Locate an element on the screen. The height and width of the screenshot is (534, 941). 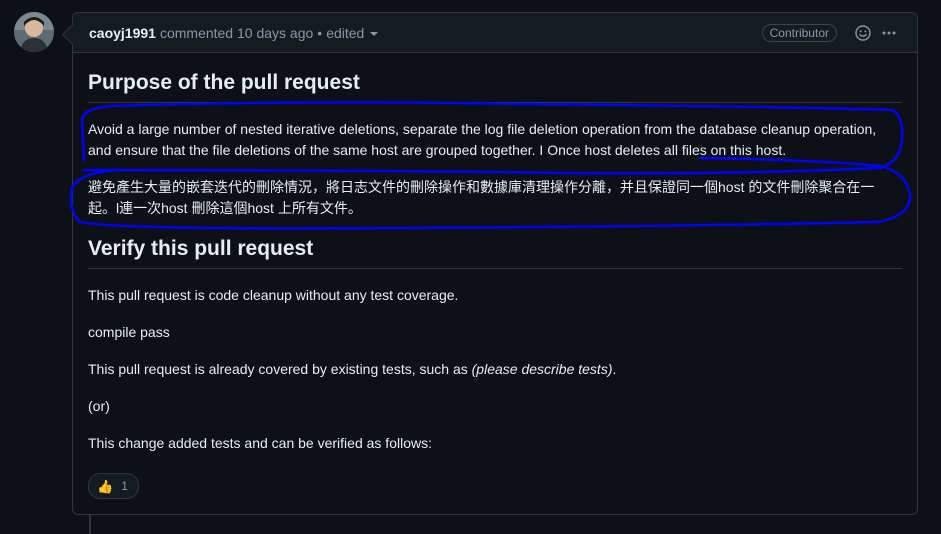
thumbs-up-reaction: 👍 1 is located at coordinates (113, 486).